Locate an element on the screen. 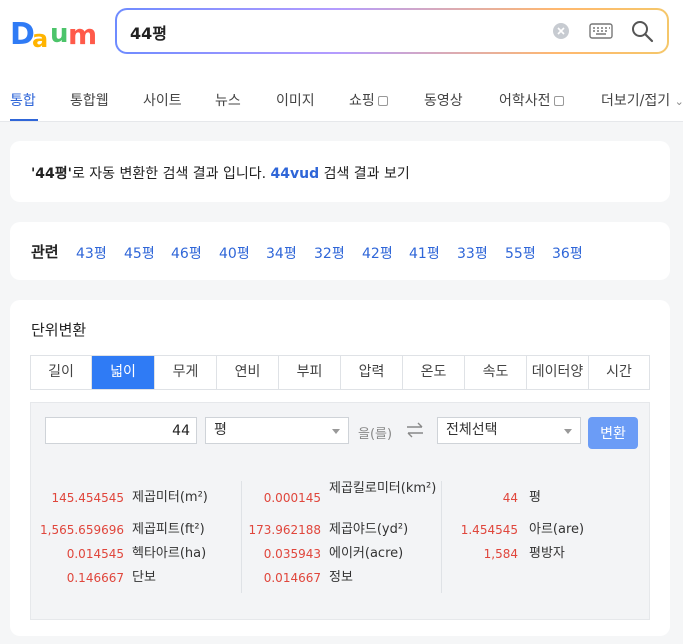 The image size is (683, 644). notice-suffix: 검색 결과 보기 is located at coordinates (364, 174).